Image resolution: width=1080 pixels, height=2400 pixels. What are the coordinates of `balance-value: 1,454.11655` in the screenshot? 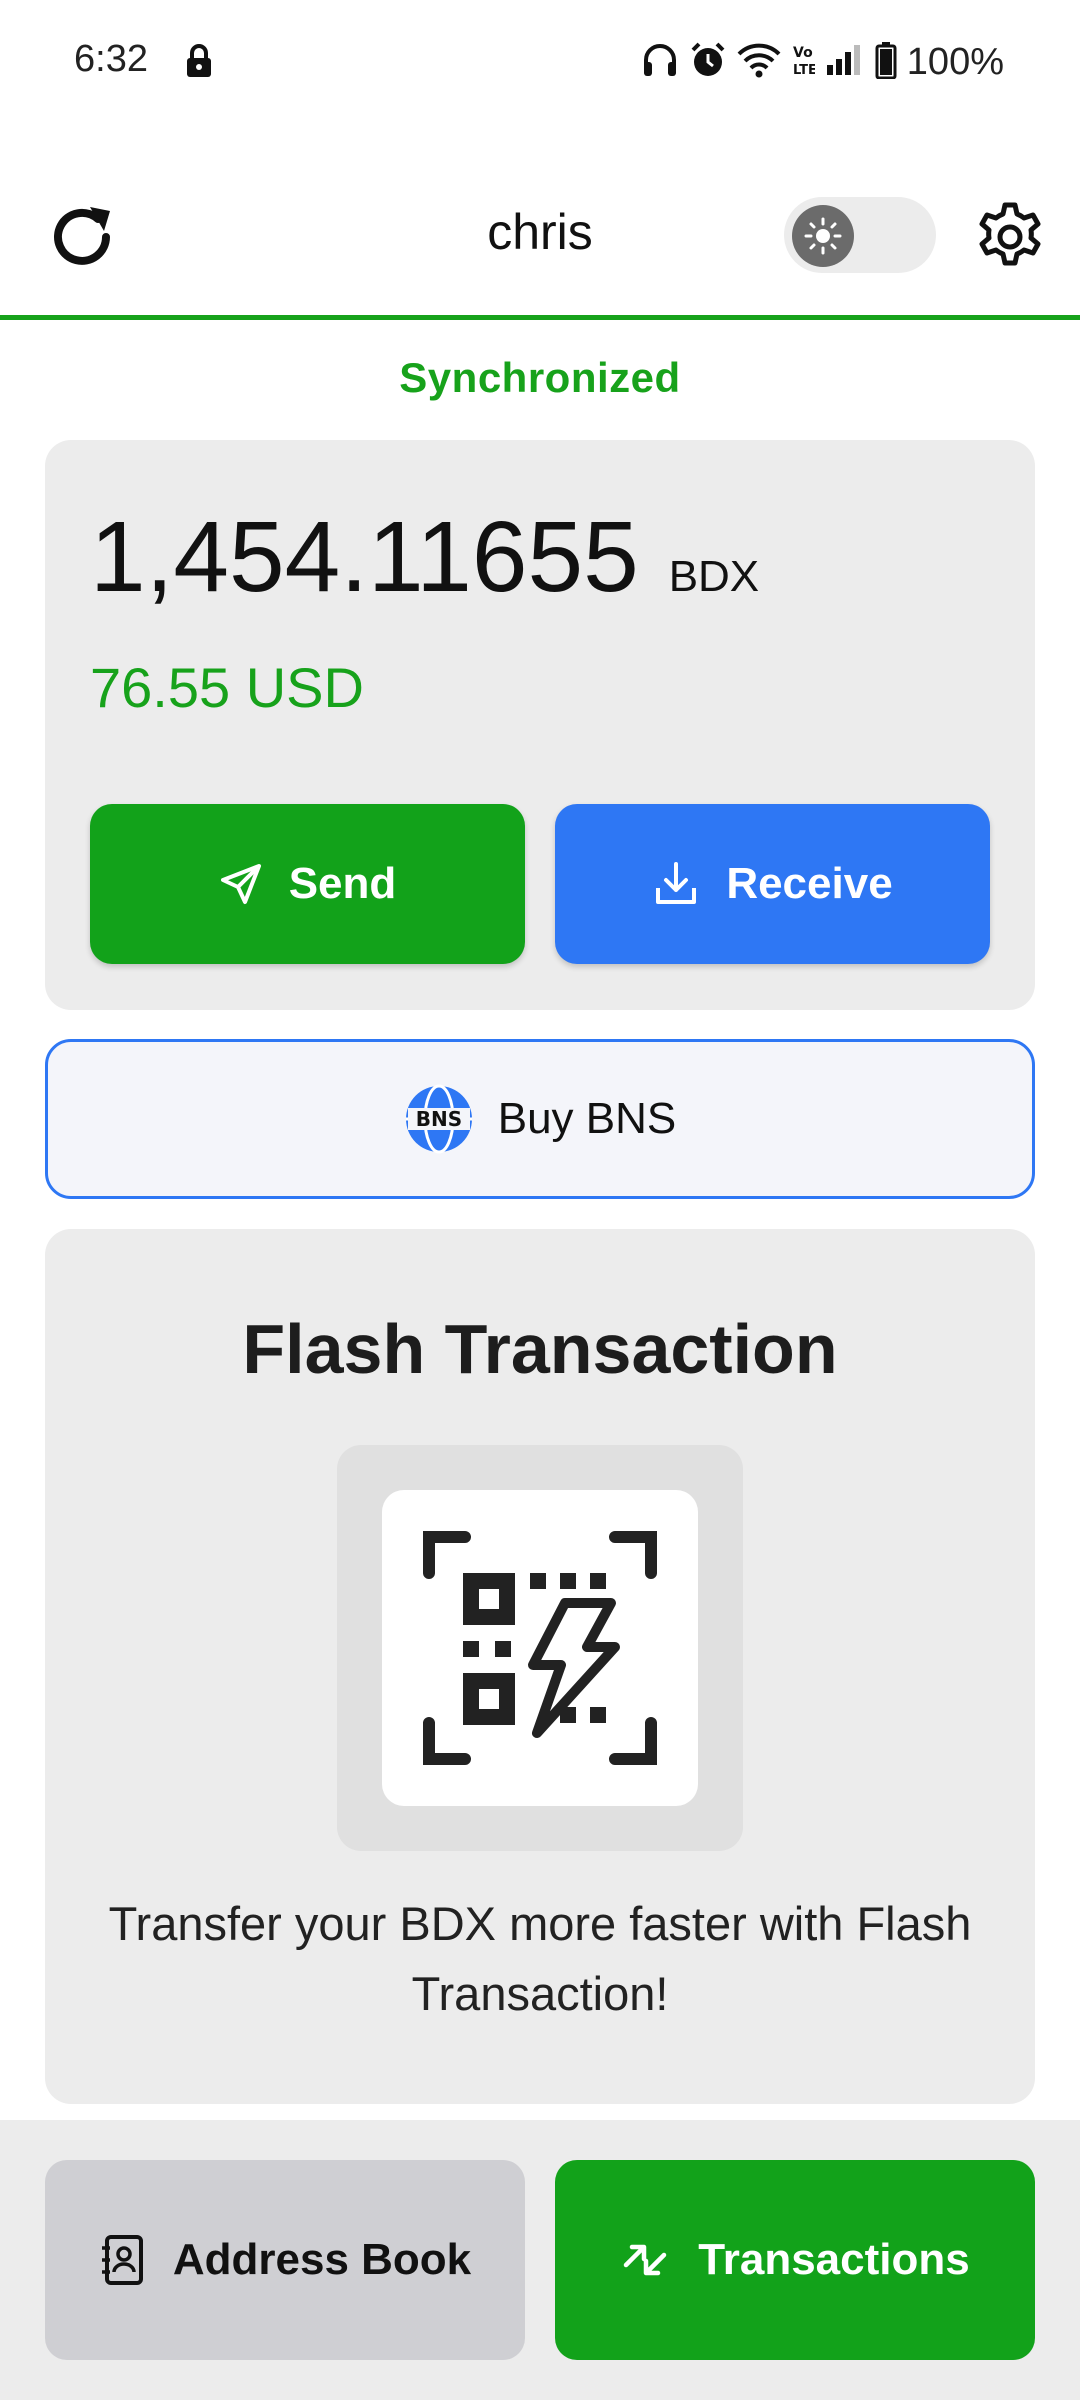 It's located at (364, 557).